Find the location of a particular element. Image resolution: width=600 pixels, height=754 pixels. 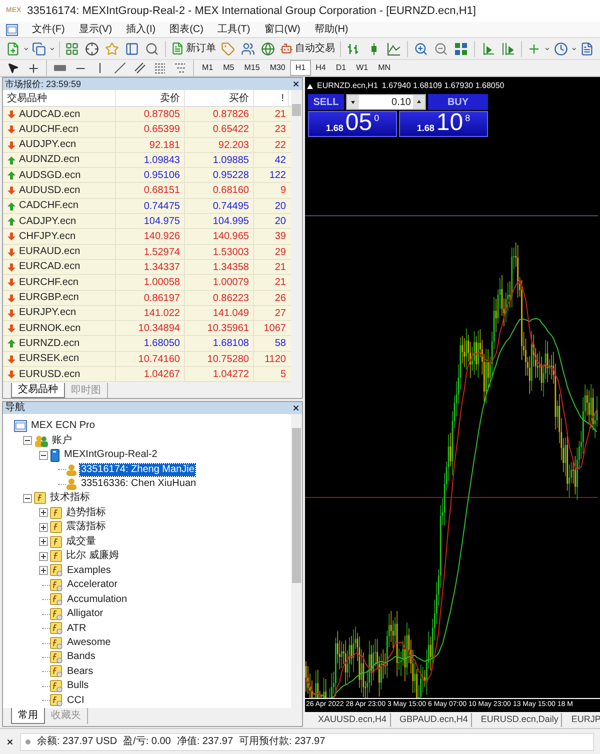

decrease-icon is located at coordinates (353, 102).